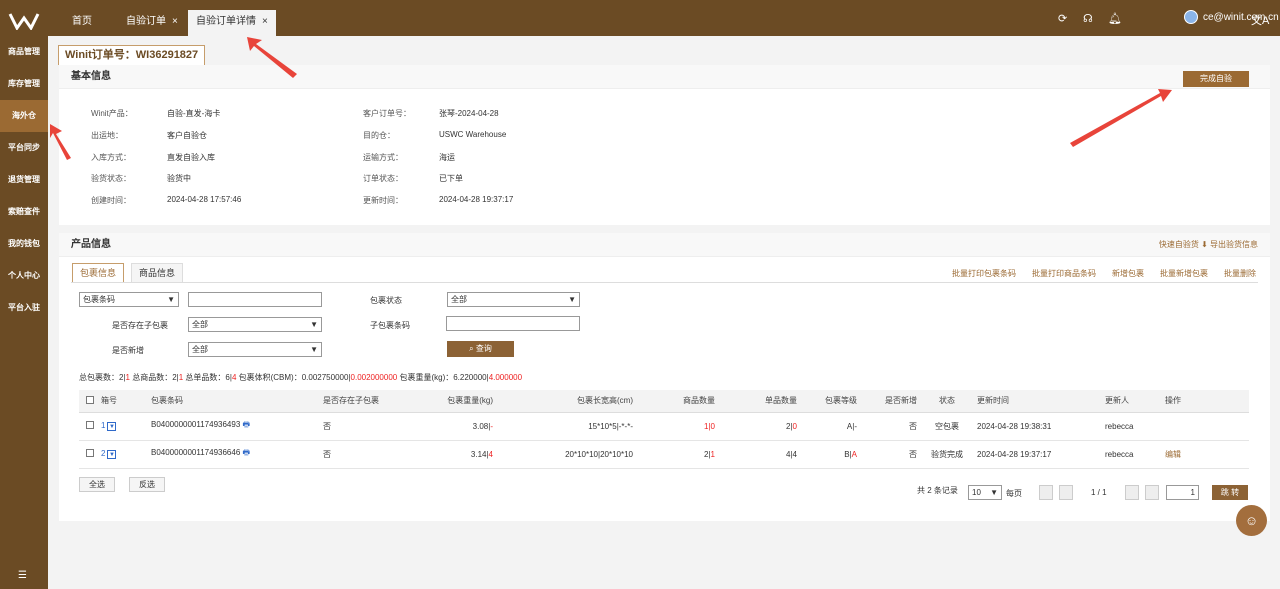 The width and height of the screenshot is (1280, 589). What do you see at coordinates (664, 77) in the screenshot?
I see `basic-info-title: 基本信息` at bounding box center [664, 77].